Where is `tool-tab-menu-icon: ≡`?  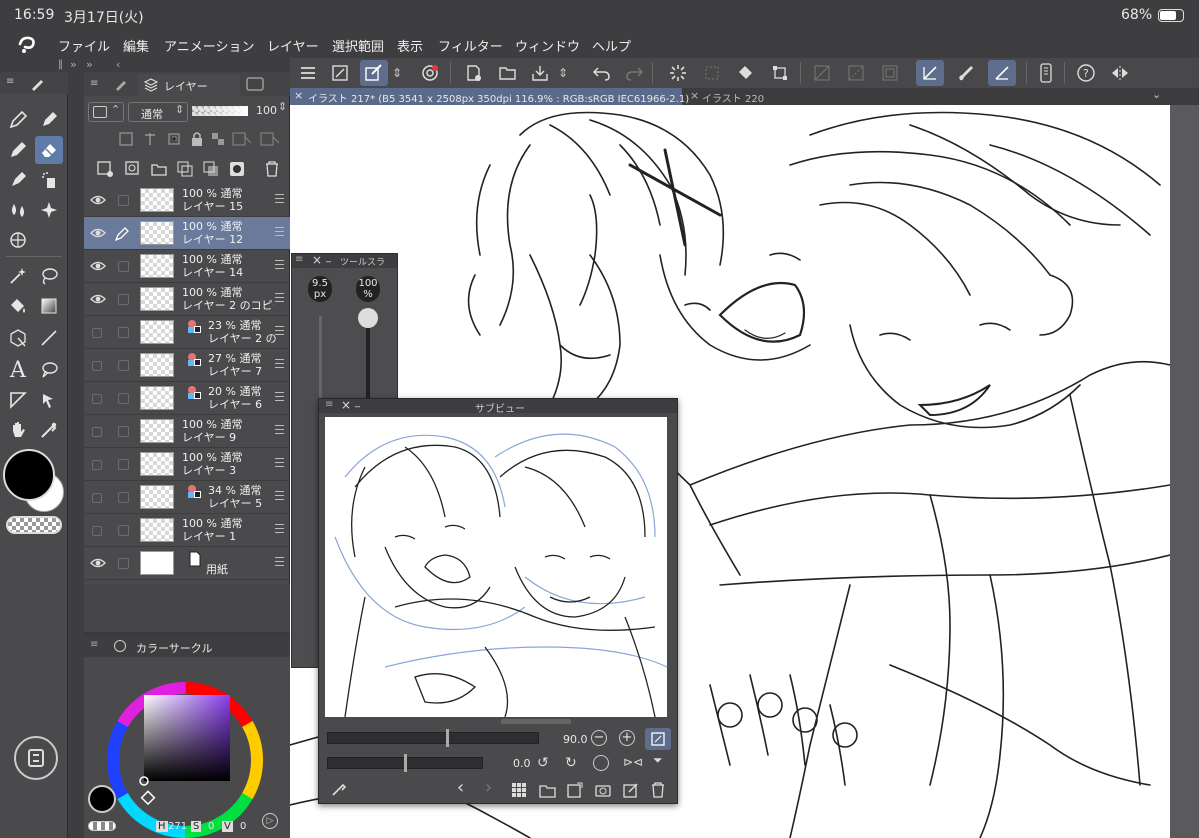
tool-tab-menu-icon: ≡ is located at coordinates (10, 81).